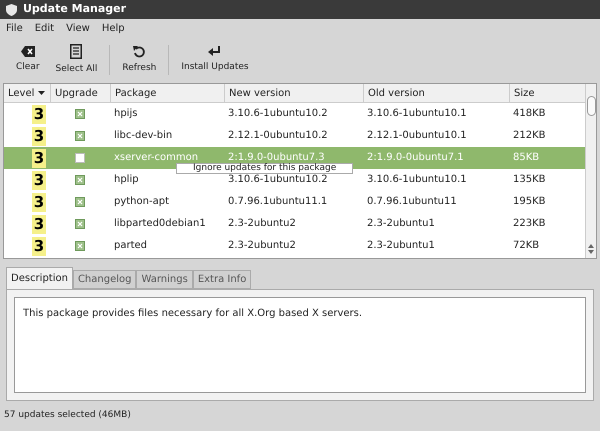  Describe the element at coordinates (265, 168) in the screenshot. I see `context-menu: Ignore updates for this package` at that location.